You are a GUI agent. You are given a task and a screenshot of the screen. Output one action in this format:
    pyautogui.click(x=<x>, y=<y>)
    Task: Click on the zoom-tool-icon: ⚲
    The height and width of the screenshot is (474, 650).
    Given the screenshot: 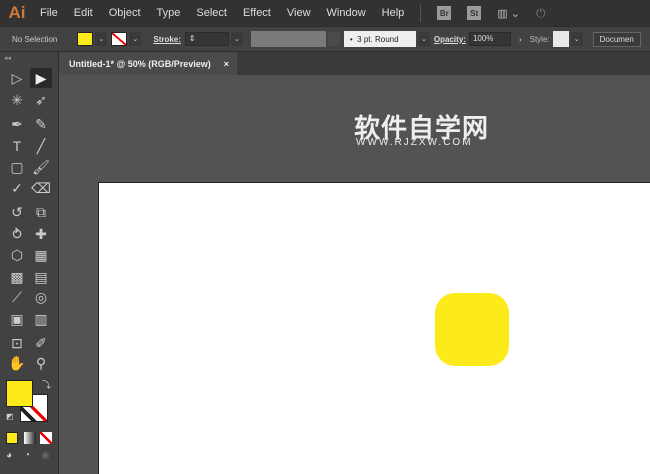 What is the action you would take?
    pyautogui.click(x=41, y=363)
    